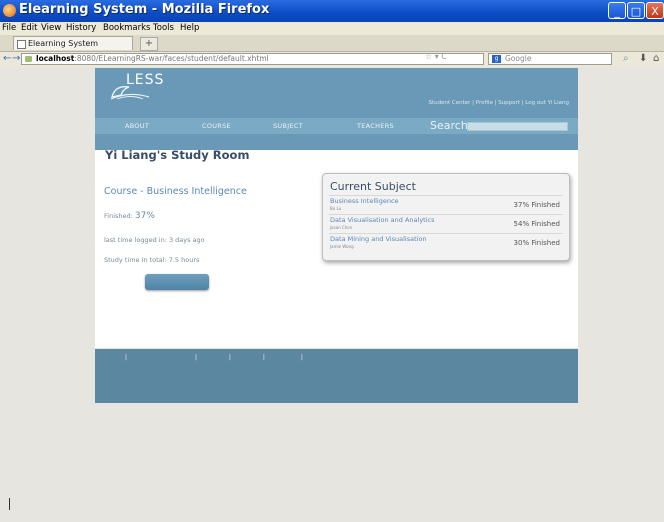 This screenshot has height=522, width=664. I want to click on last-login: last time logged in: 3 days ago, so click(154, 240).